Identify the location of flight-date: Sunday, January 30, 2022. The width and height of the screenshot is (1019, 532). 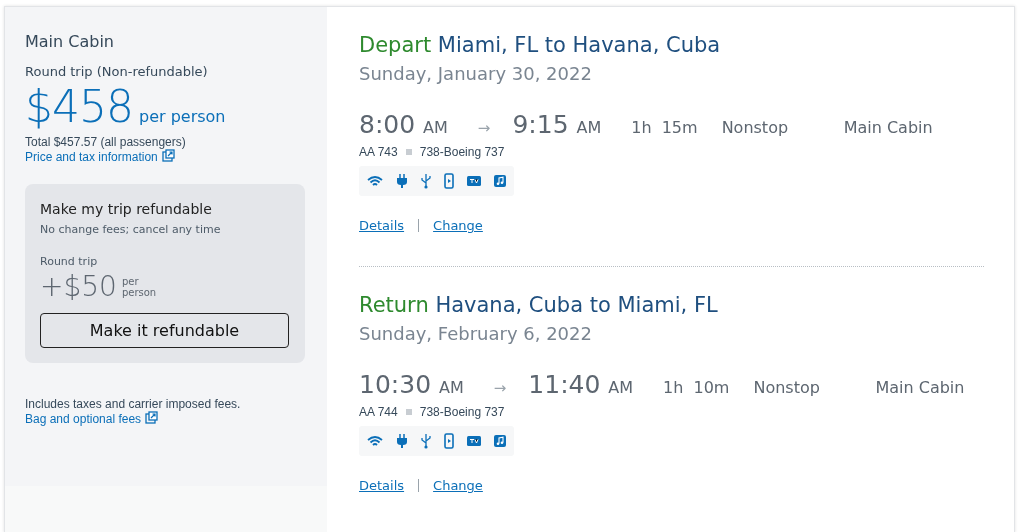
(475, 73).